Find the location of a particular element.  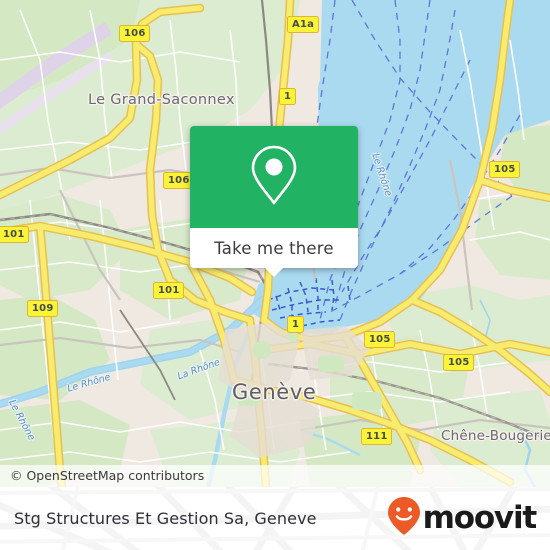

map-pin-icon is located at coordinates (274, 177).